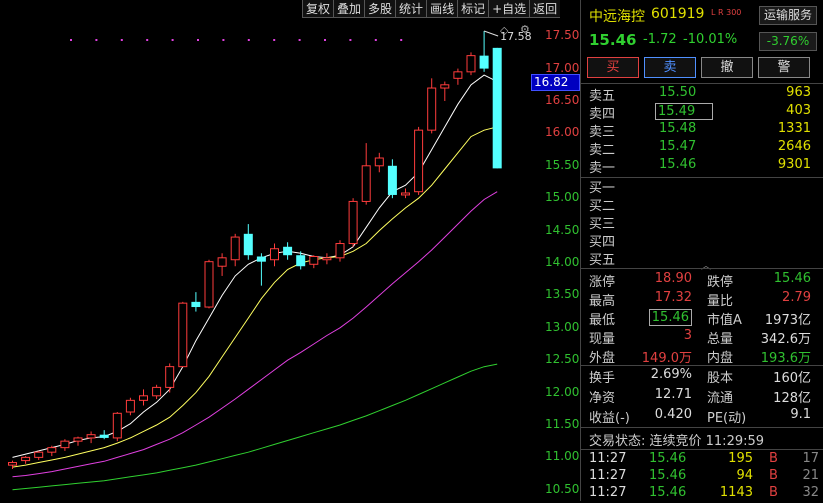 The width and height of the screenshot is (823, 503). I want to click on buy-order-row: 买一, so click(702, 186).